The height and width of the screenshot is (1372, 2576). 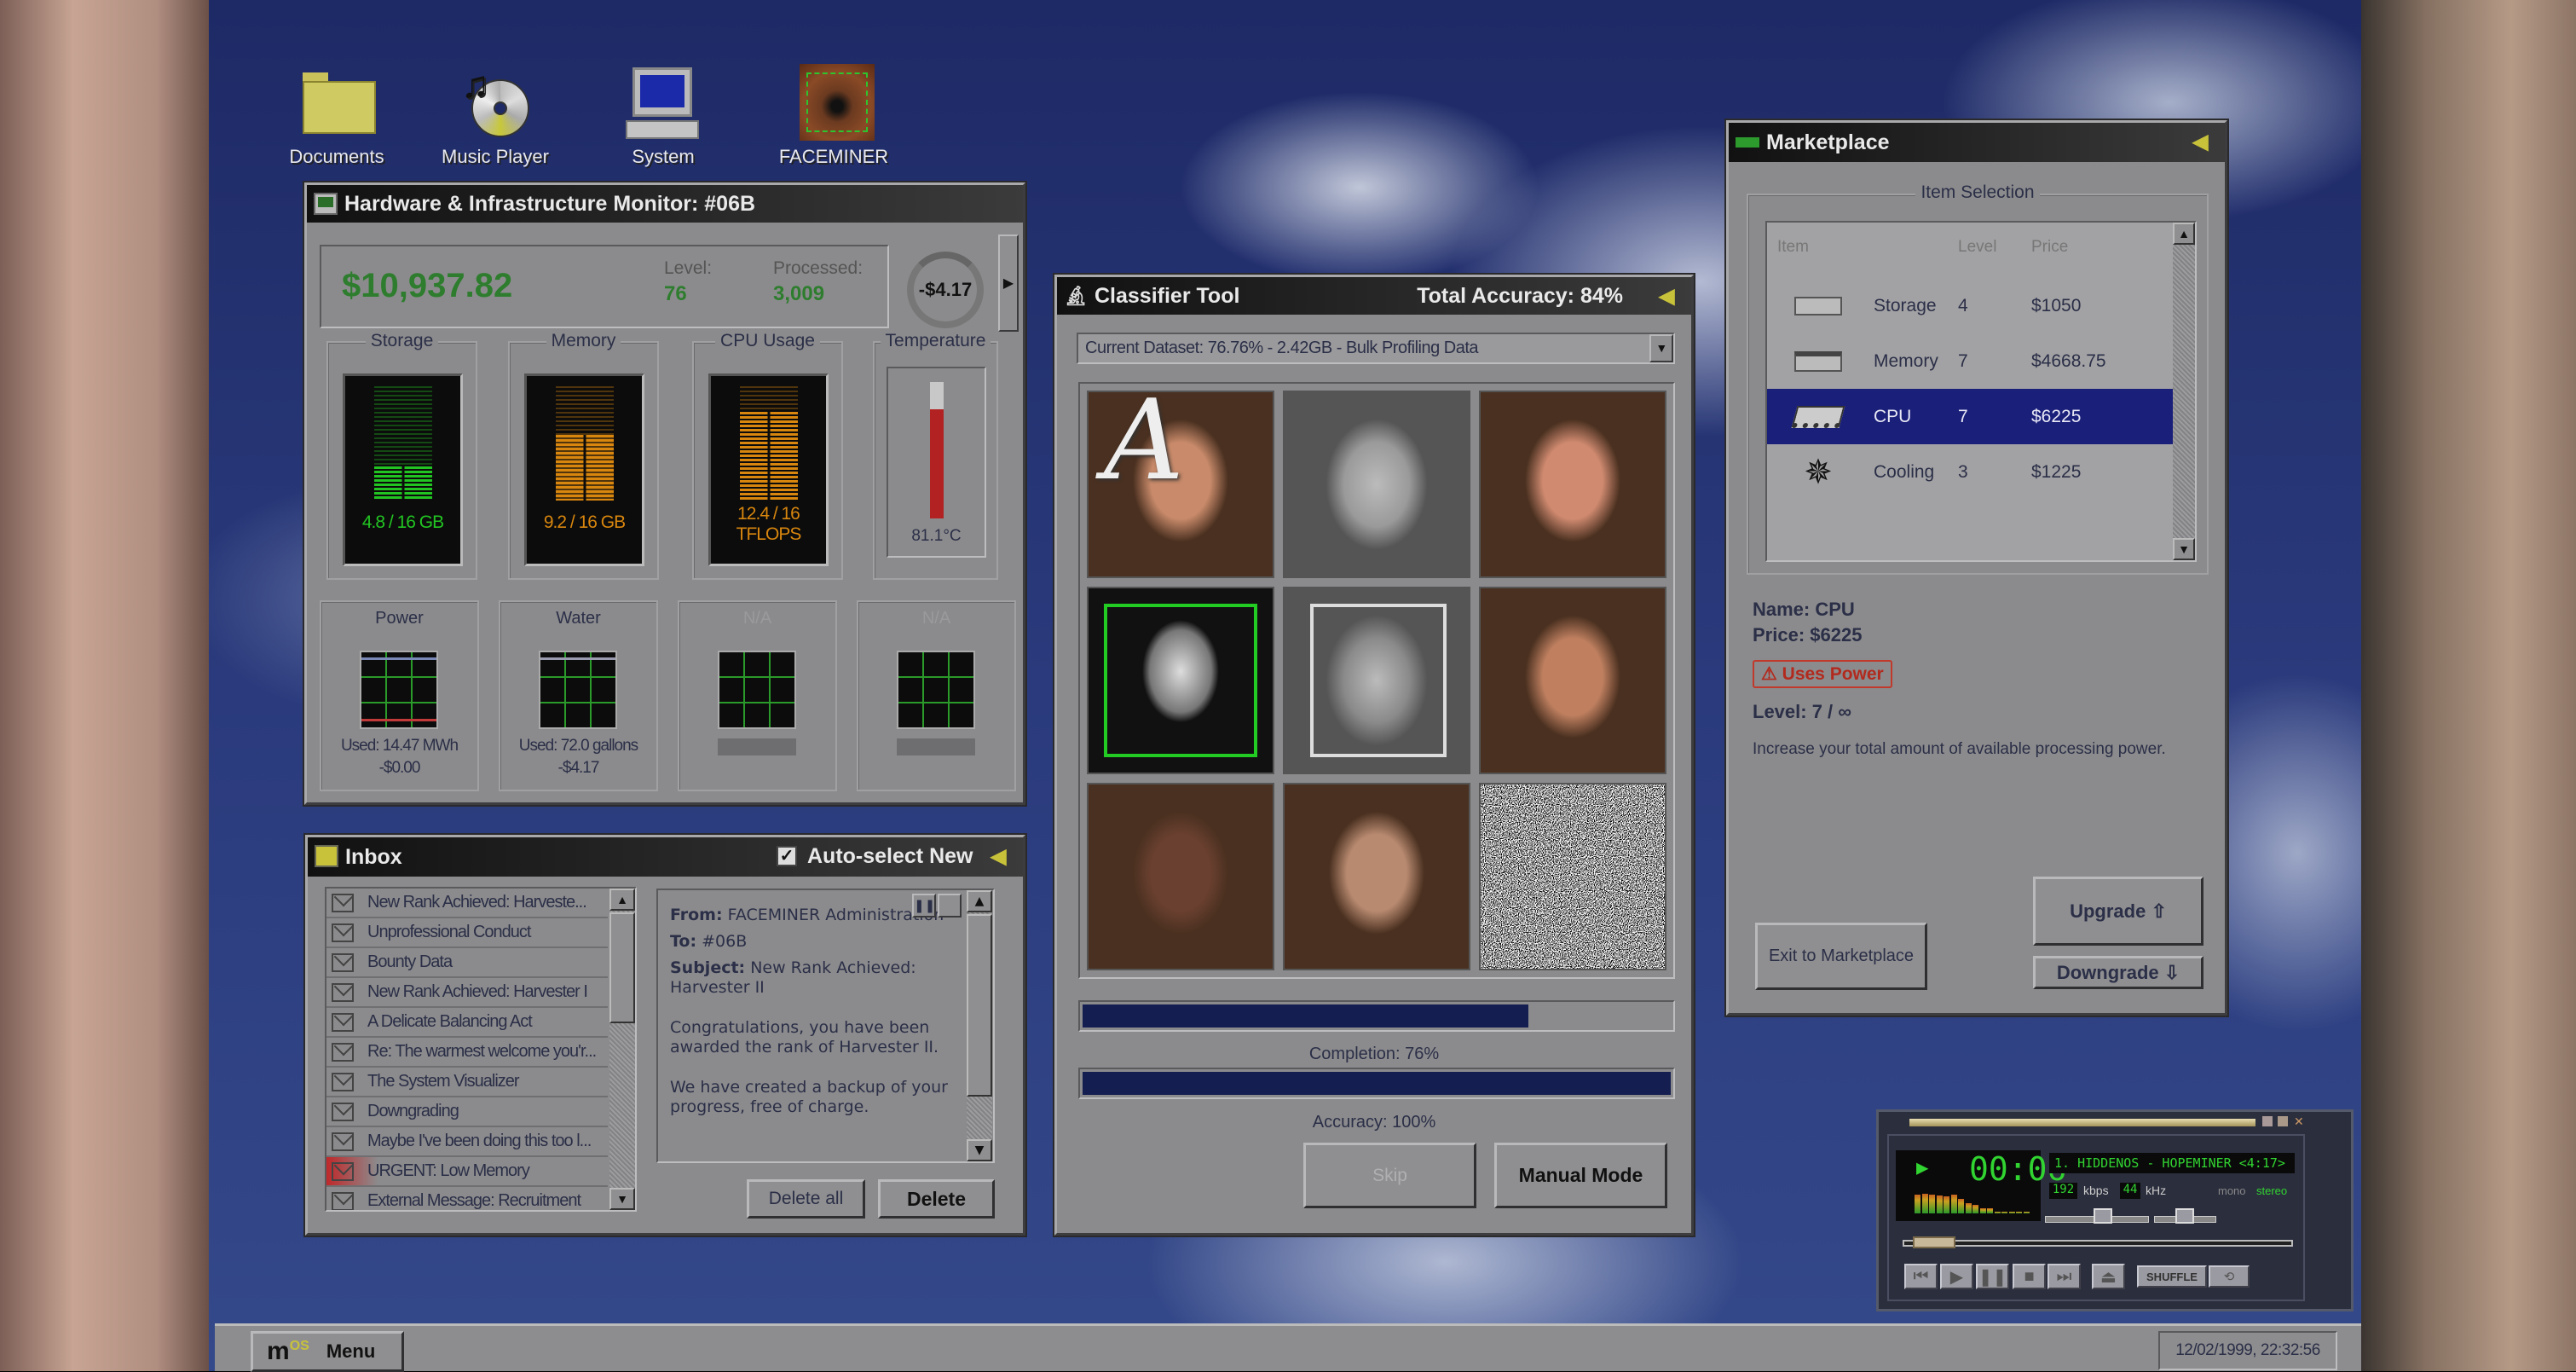 What do you see at coordinates (936, 1199) in the screenshot?
I see `delete-button: Delete` at bounding box center [936, 1199].